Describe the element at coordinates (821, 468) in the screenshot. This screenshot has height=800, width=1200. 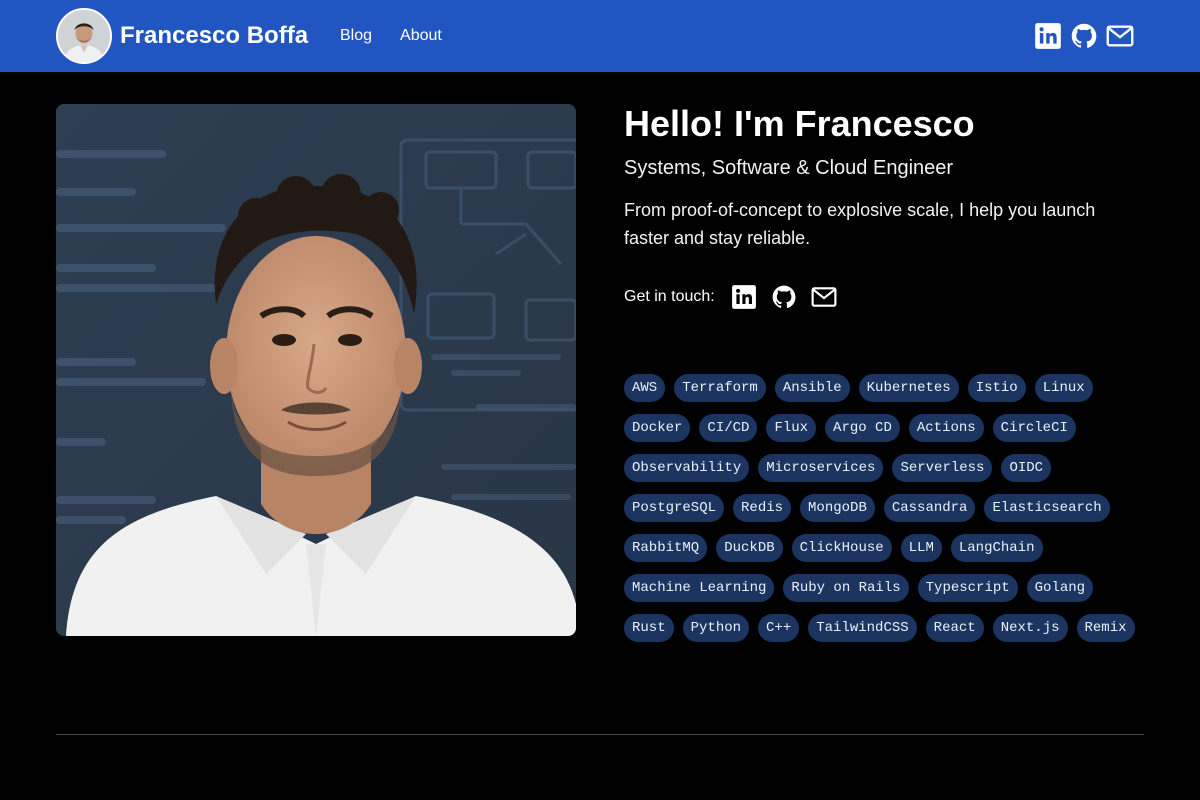
I see `skill-tag: Microservices` at that location.